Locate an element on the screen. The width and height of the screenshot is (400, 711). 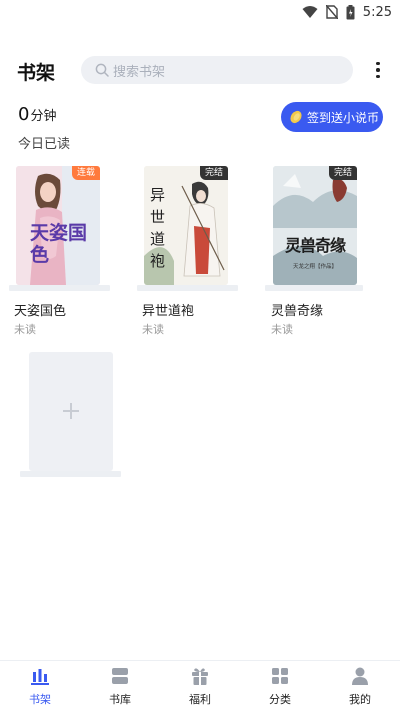
gift-icon is located at coordinates (200, 676).